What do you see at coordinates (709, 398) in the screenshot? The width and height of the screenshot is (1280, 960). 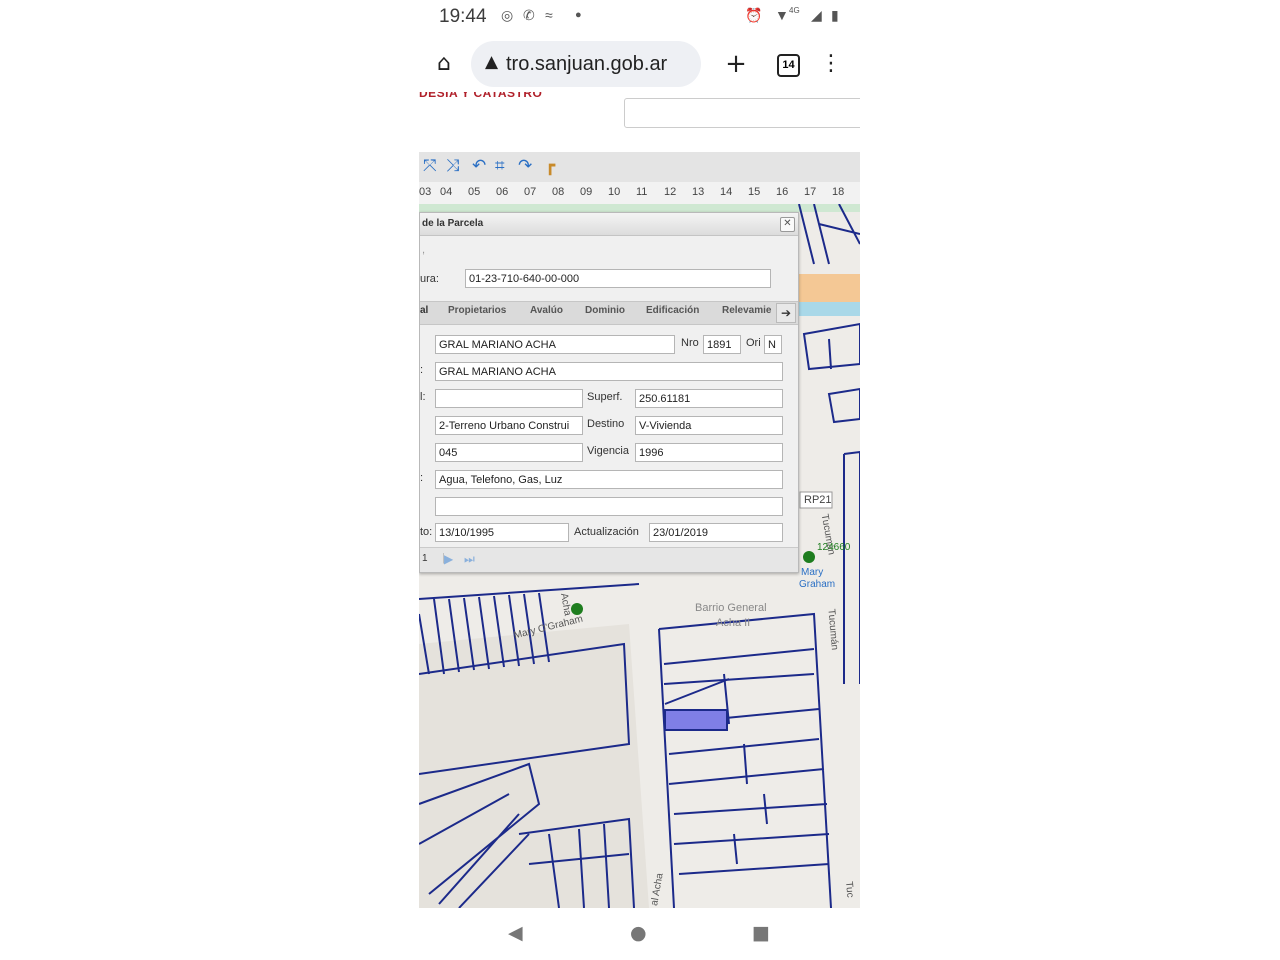 I see `superf-field: 250.61181` at bounding box center [709, 398].